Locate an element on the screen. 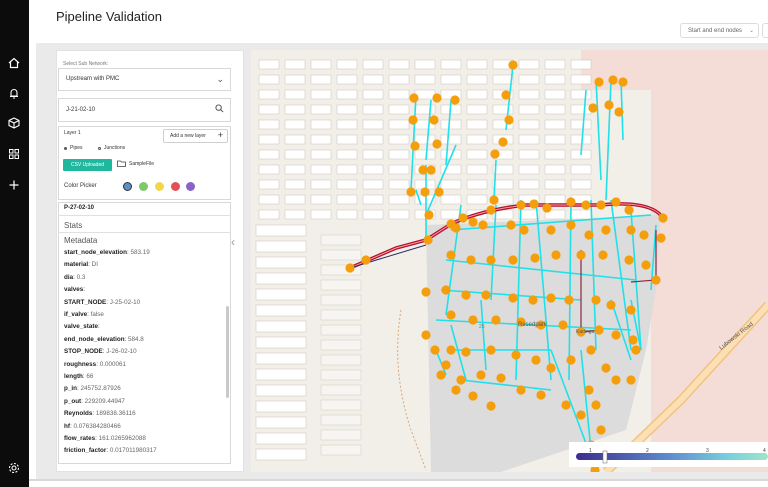 The height and width of the screenshot is (487, 768). metadata-value: 189838.36116 is located at coordinates (115, 414).